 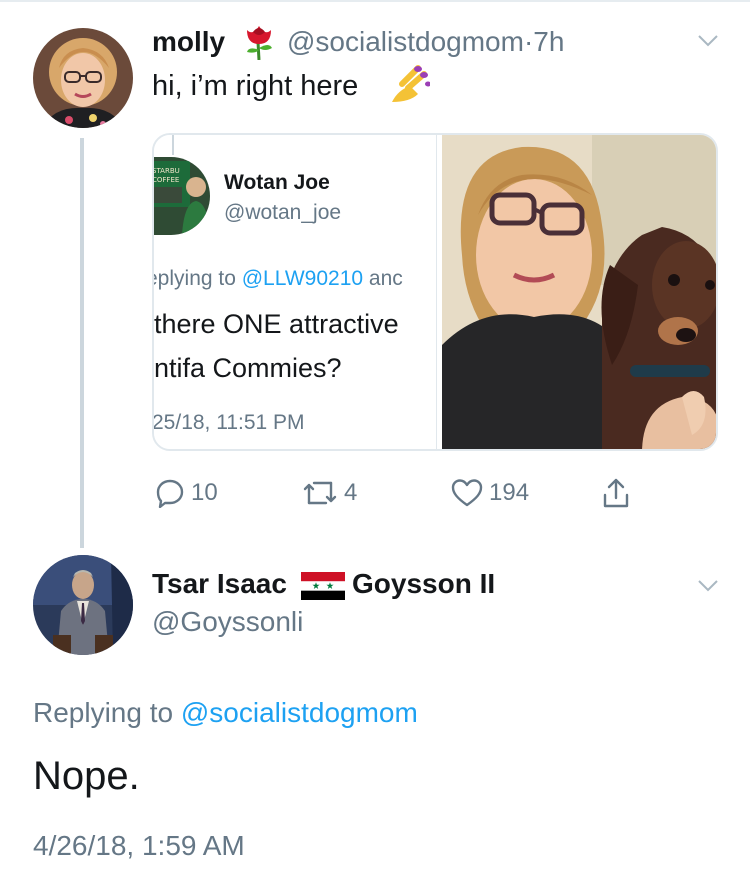 What do you see at coordinates (423, 584) in the screenshot?
I see `display-name-suffix: Goysson II` at bounding box center [423, 584].